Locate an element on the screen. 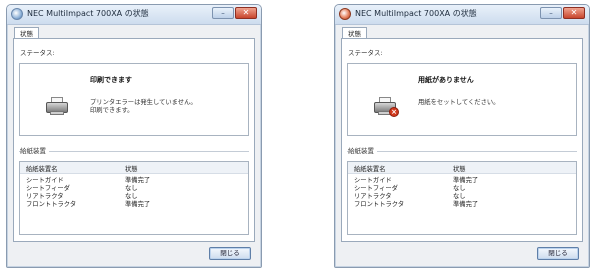  printer-app-icon is located at coordinates (17, 14).